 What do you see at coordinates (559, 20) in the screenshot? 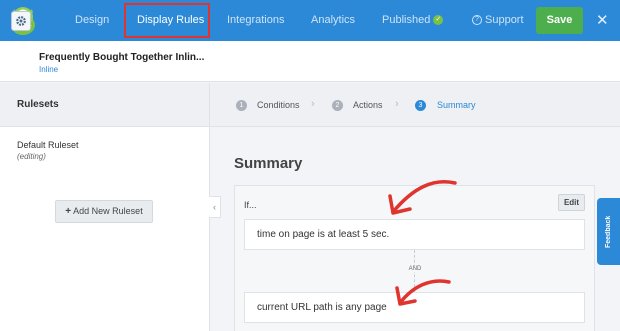
I see `save-button: Save` at bounding box center [559, 20].